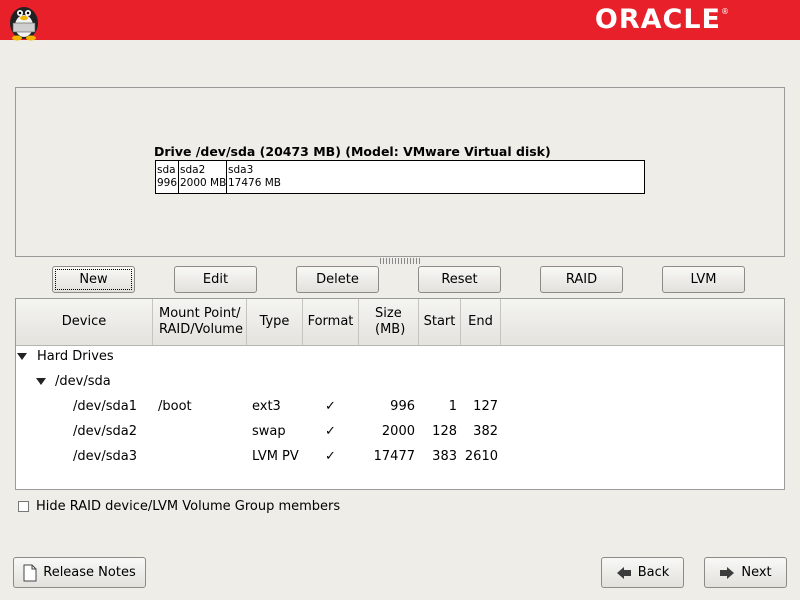 The image size is (800, 600). Describe the element at coordinates (459, 279) in the screenshot. I see `reset-button: Reset` at that location.